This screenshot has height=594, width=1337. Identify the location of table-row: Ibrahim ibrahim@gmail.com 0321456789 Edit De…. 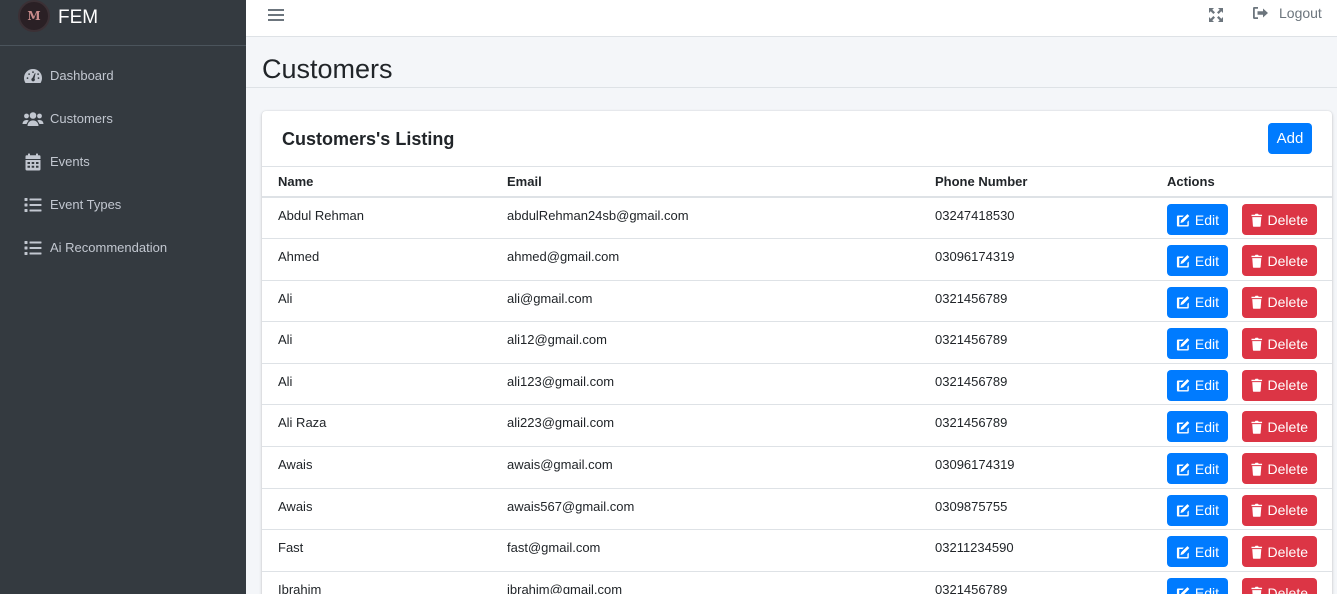
(797, 582).